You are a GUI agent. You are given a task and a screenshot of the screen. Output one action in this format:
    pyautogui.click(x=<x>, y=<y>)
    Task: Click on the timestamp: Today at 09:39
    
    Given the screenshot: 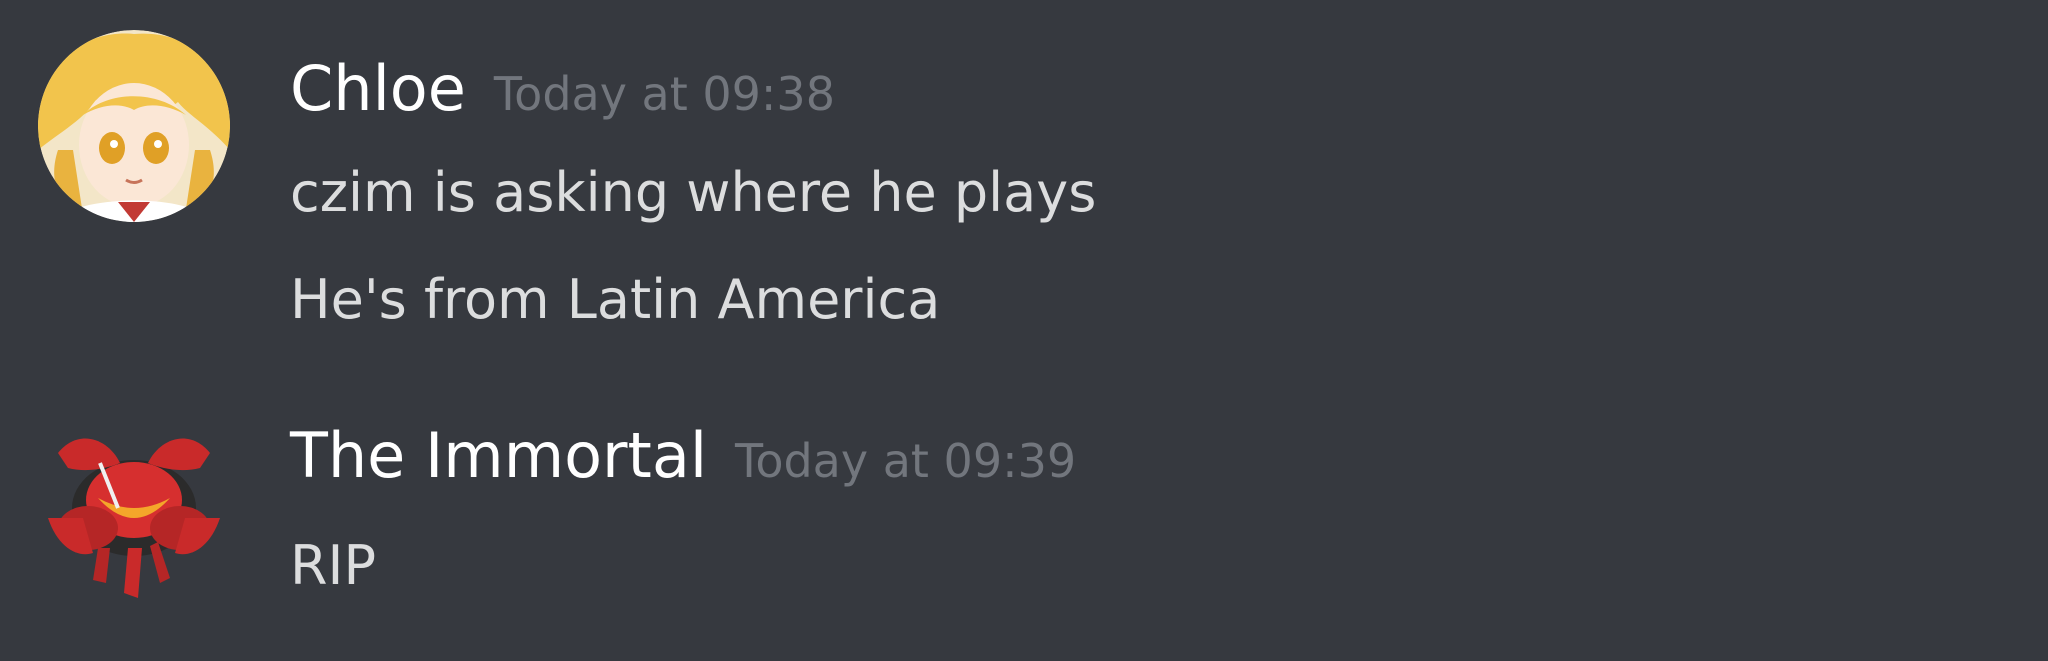 What is the action you would take?
    pyautogui.click(x=906, y=461)
    